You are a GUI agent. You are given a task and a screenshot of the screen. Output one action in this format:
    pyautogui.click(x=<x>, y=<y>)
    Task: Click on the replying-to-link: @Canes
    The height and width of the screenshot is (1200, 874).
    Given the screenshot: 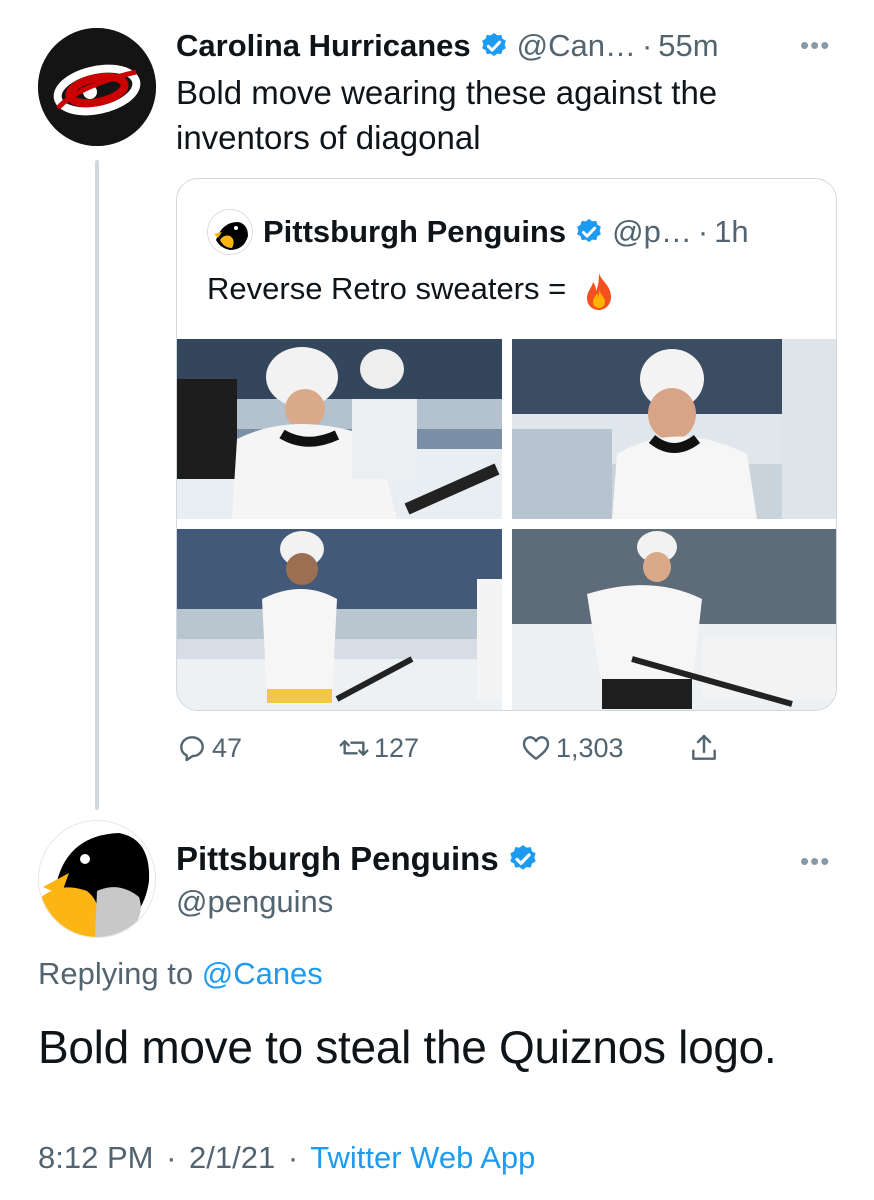 What is the action you would take?
    pyautogui.click(x=262, y=973)
    